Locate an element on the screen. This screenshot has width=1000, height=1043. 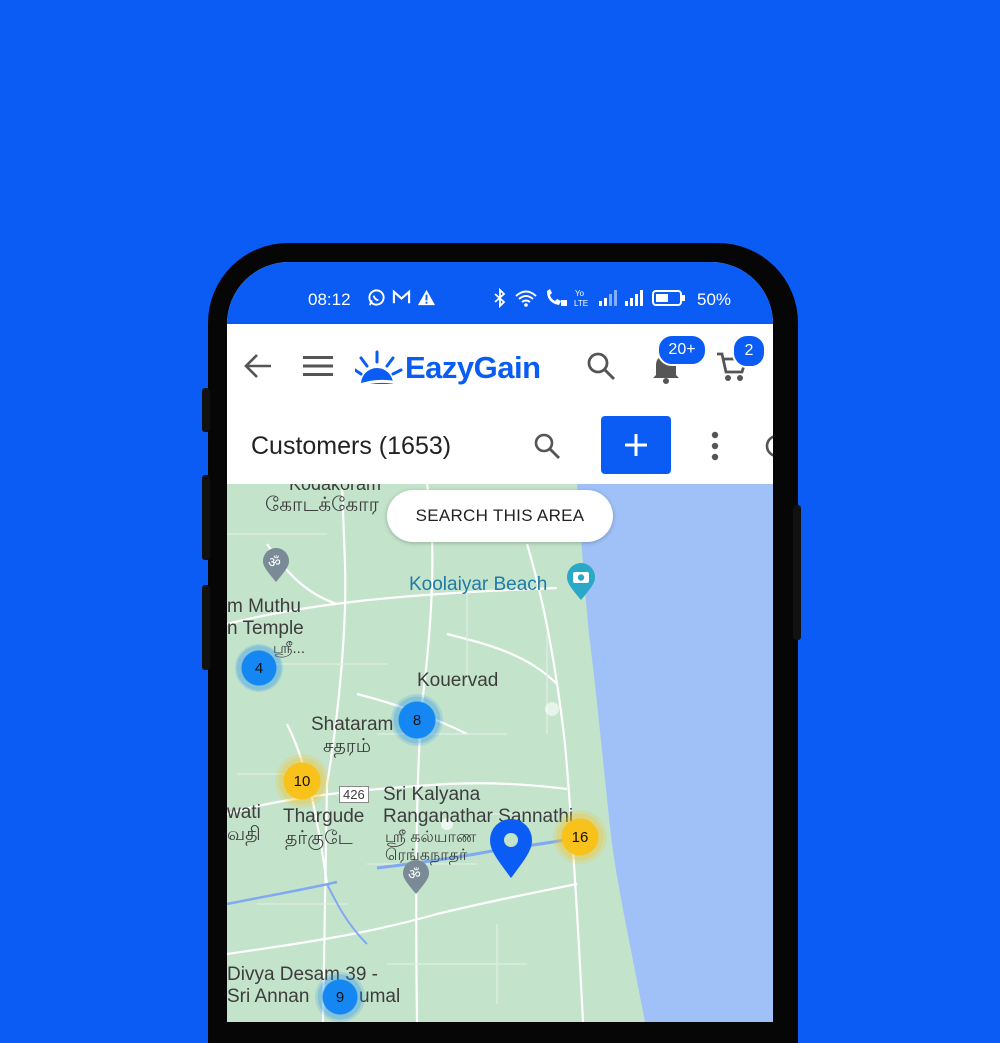
status-bar: 08:12 Yo LTE 50% is located at coordinates (500, 293).